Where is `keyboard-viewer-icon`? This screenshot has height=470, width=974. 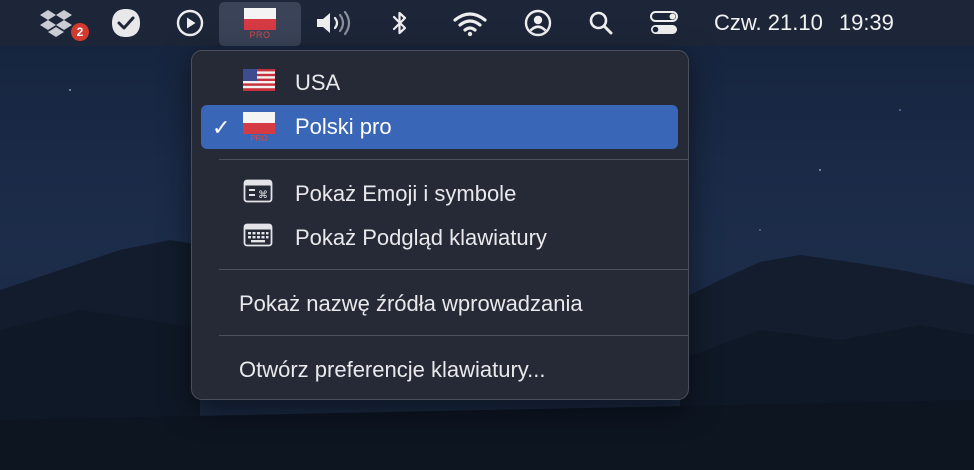
keyboard-viewer-icon is located at coordinates (258, 238).